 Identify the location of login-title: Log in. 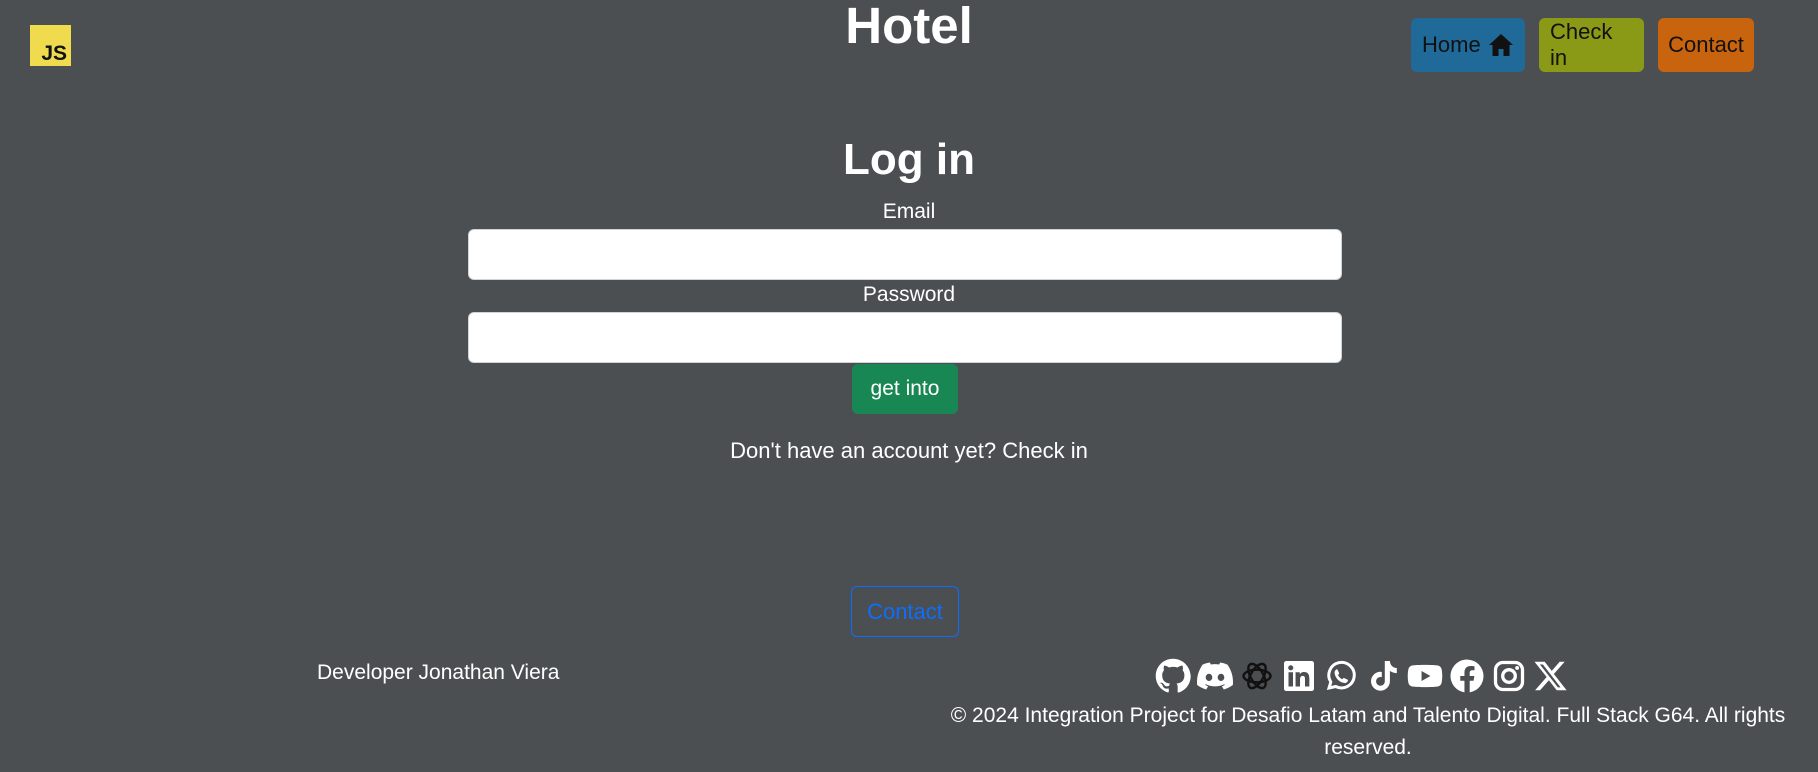
(909, 159).